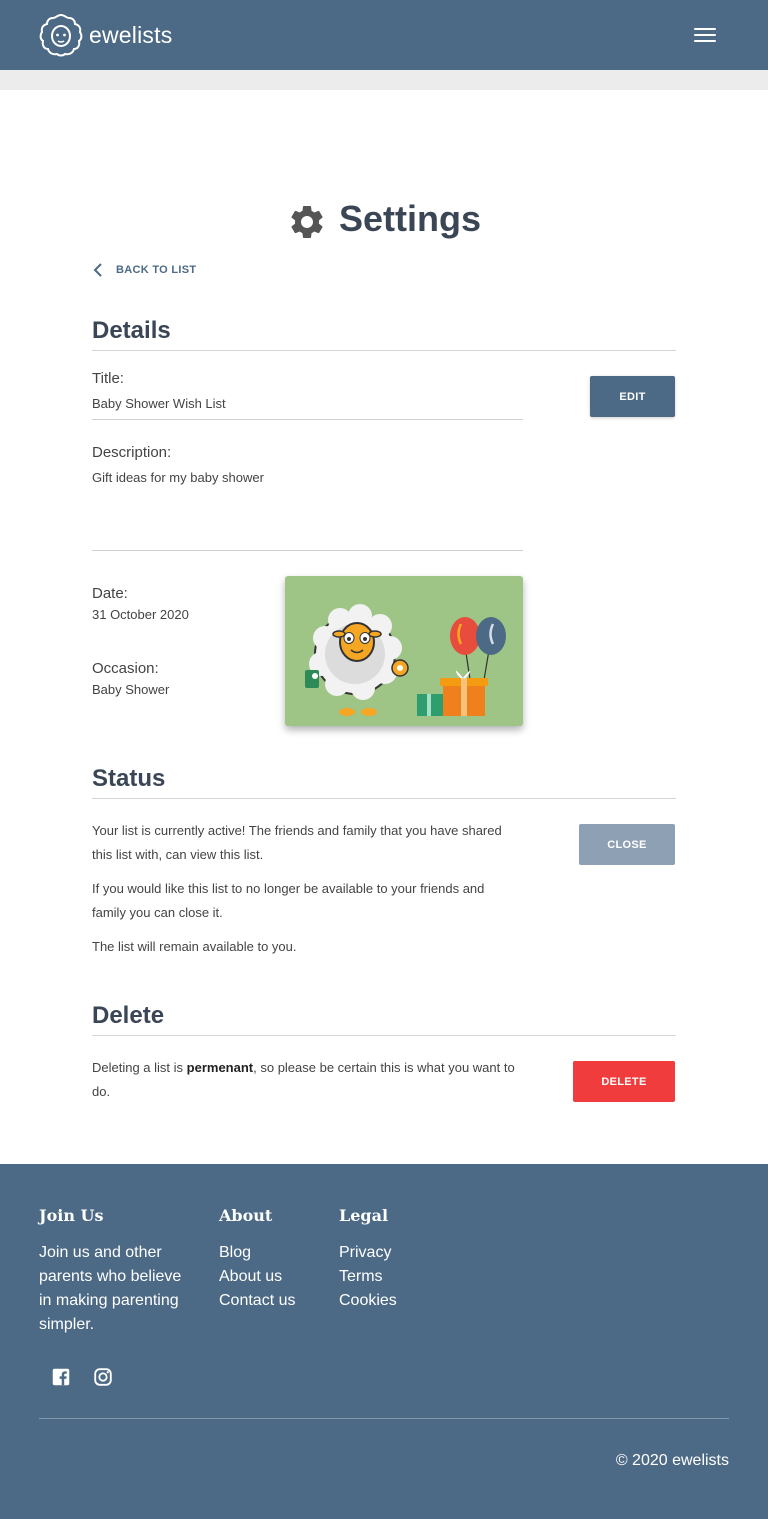  What do you see at coordinates (627, 844) in the screenshot?
I see `close-list-button: CLOSE` at bounding box center [627, 844].